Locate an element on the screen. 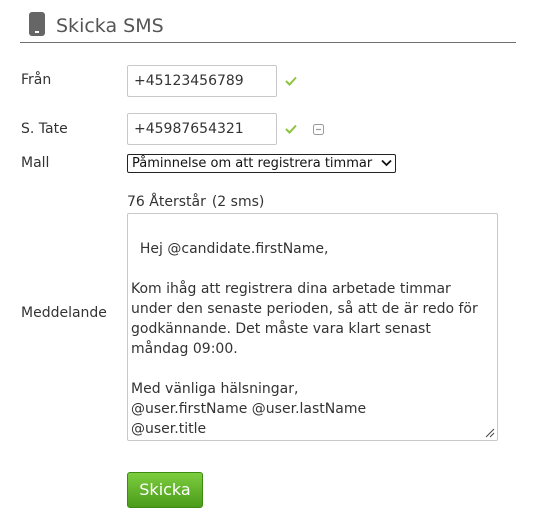  from-label: Från is located at coordinates (36, 80).